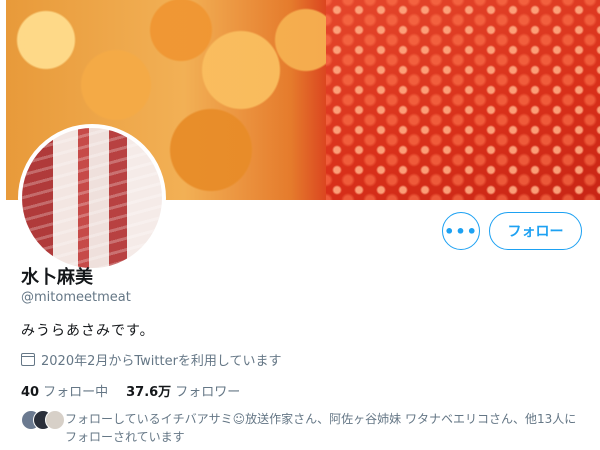 The width and height of the screenshot is (600, 450). I want to click on profile-handle: @mitomeetmeat, so click(76, 297).